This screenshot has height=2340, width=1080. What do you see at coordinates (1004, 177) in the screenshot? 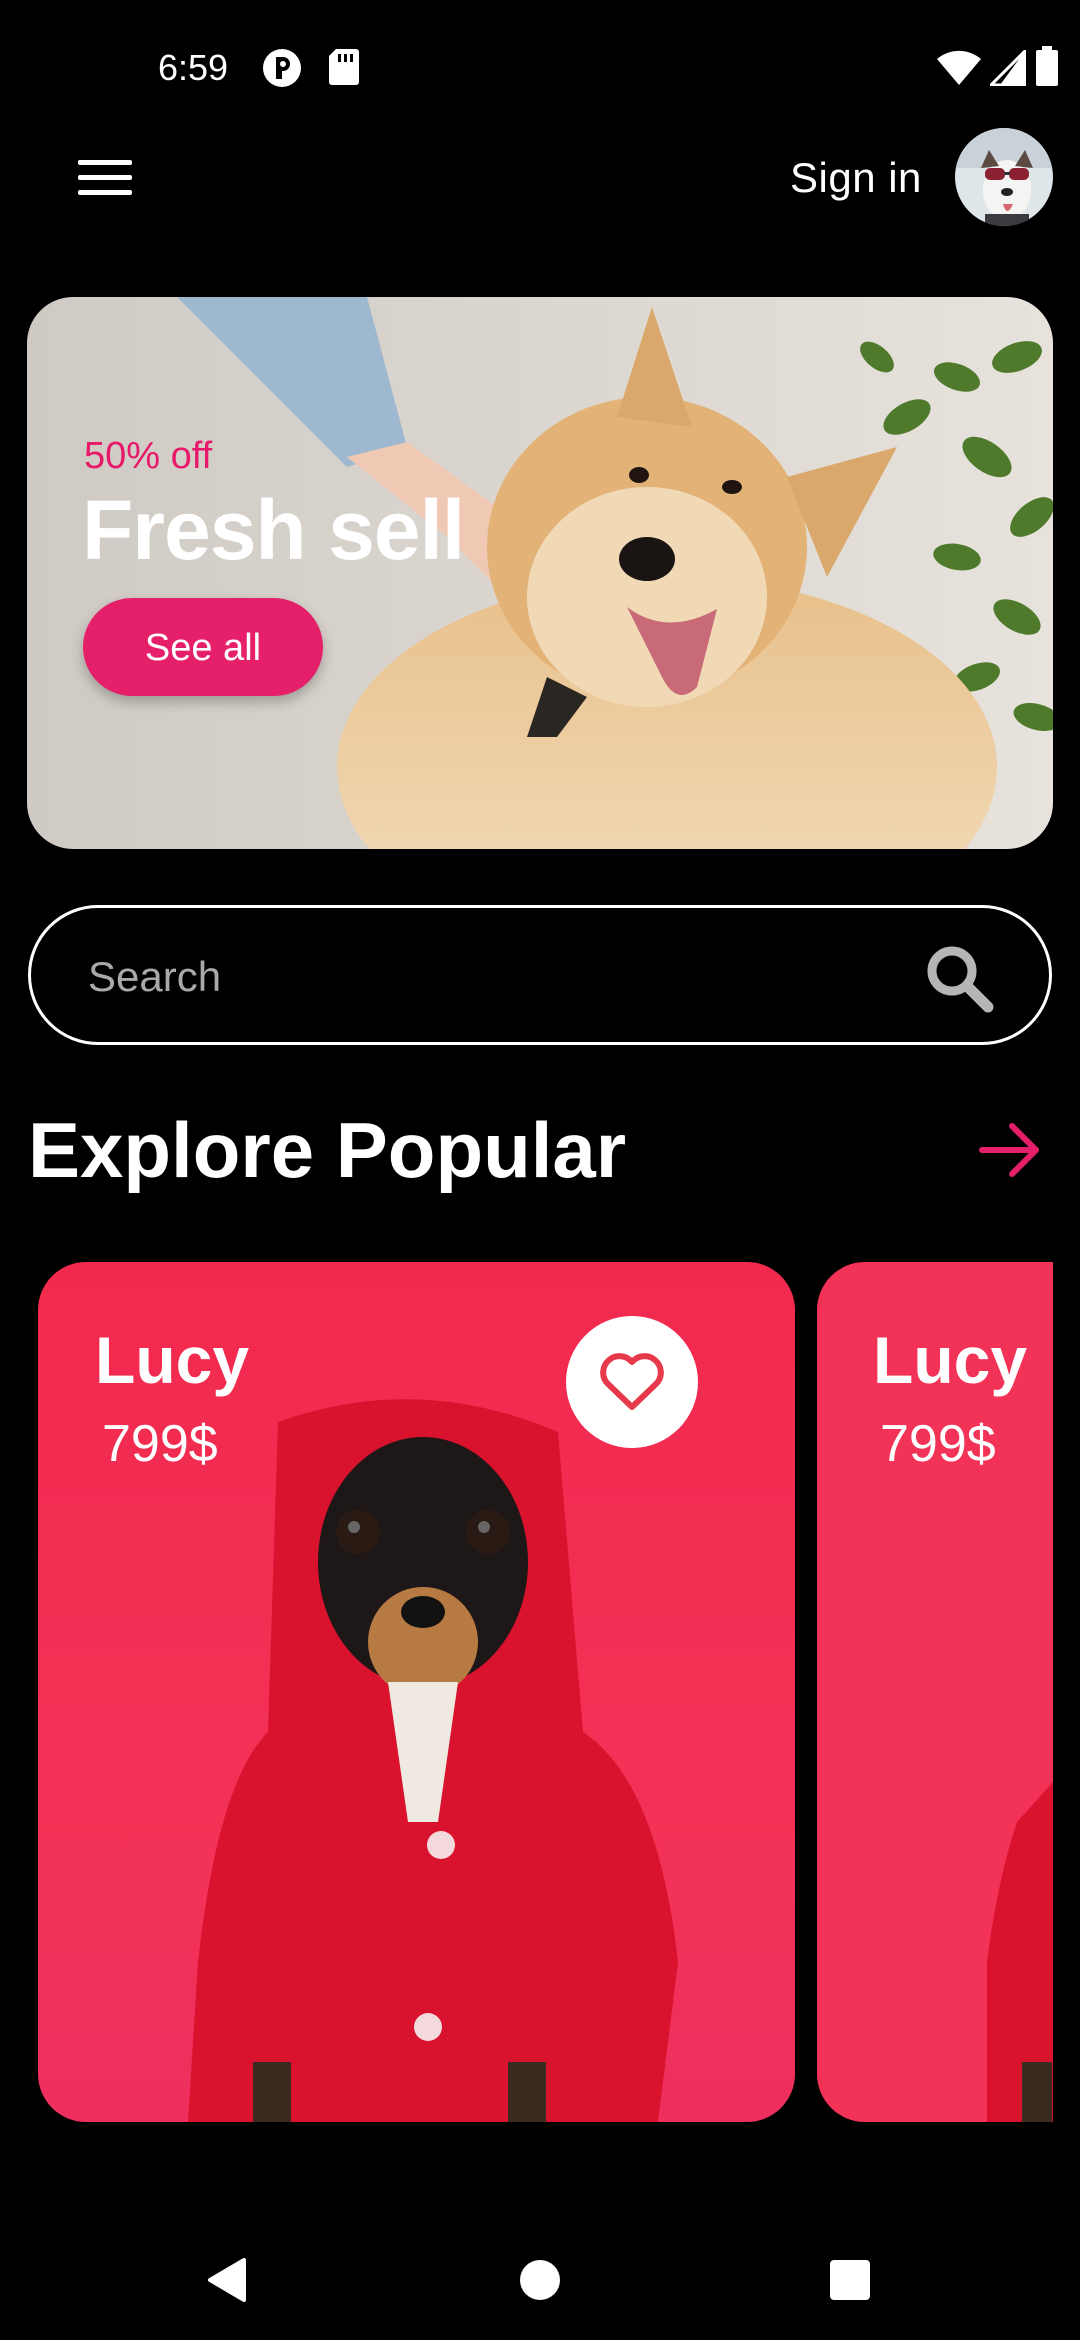
I see `avatar` at bounding box center [1004, 177].